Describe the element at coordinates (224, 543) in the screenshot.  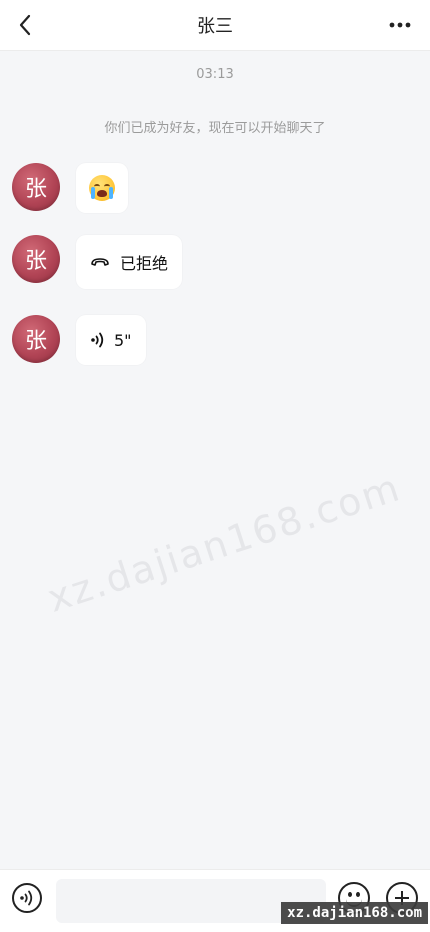
I see `watermark: xz.dajian168.com` at that location.